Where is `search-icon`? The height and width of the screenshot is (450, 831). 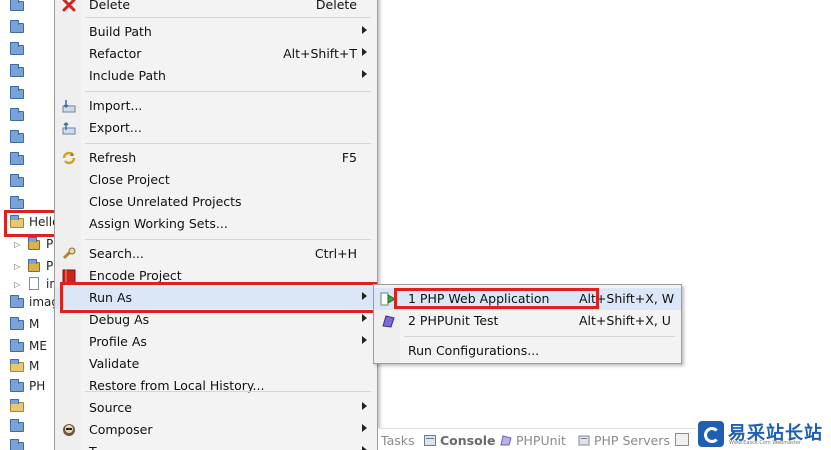
search-icon is located at coordinates (69, 254).